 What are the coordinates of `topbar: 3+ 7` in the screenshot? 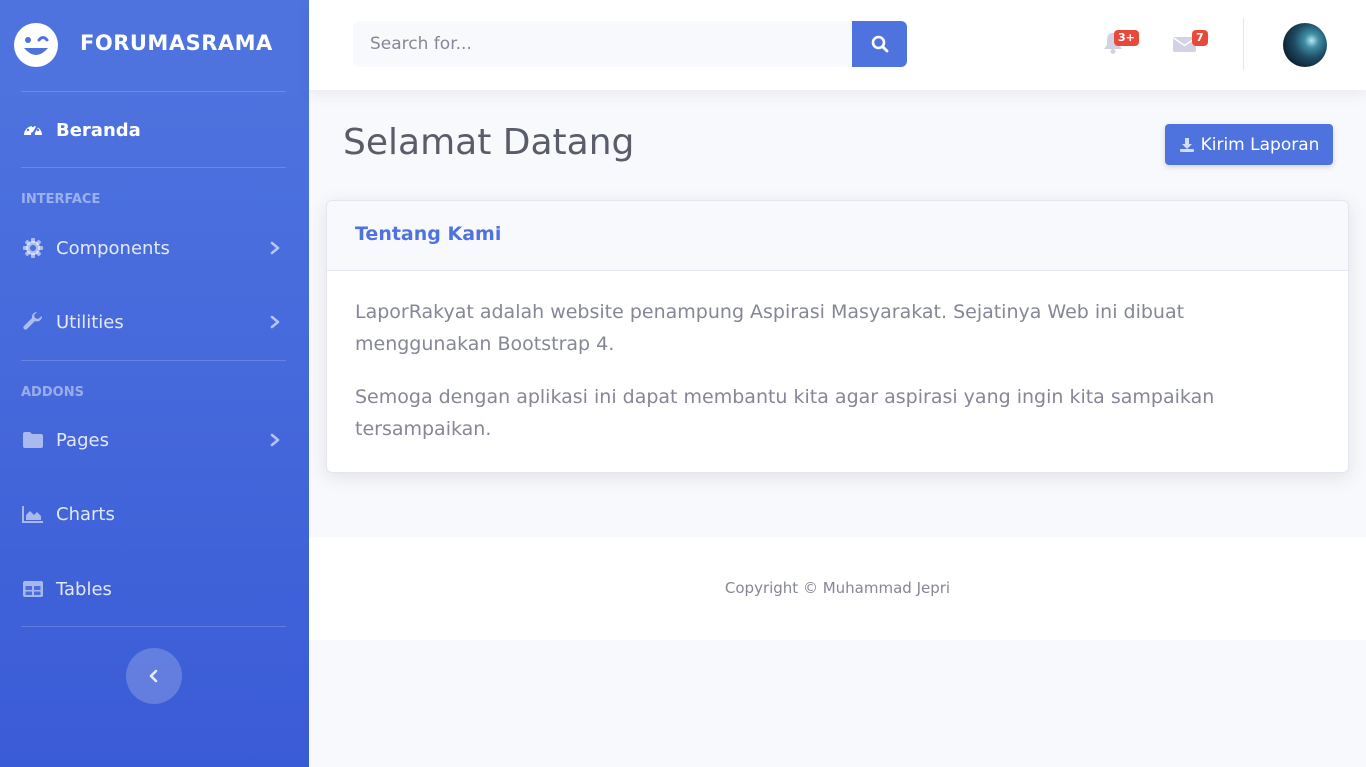 It's located at (837, 45).